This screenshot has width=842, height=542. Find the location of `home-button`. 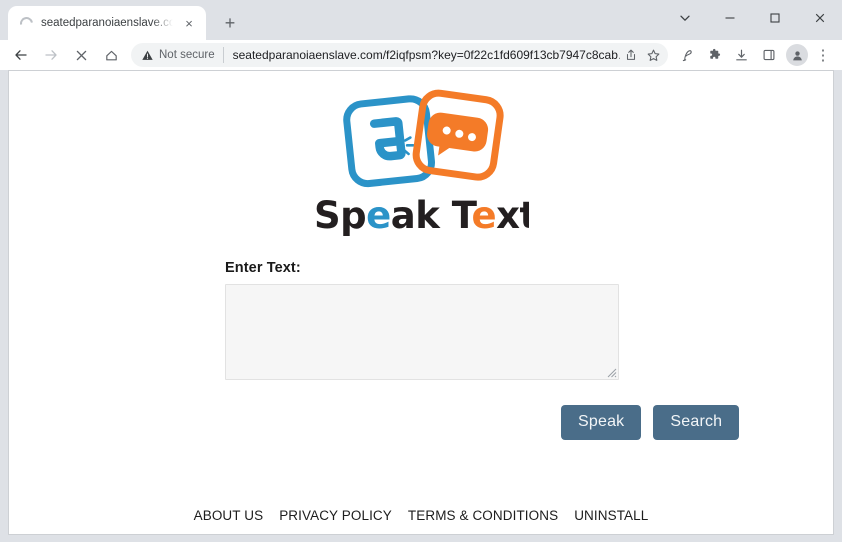

home-button is located at coordinates (111, 55).